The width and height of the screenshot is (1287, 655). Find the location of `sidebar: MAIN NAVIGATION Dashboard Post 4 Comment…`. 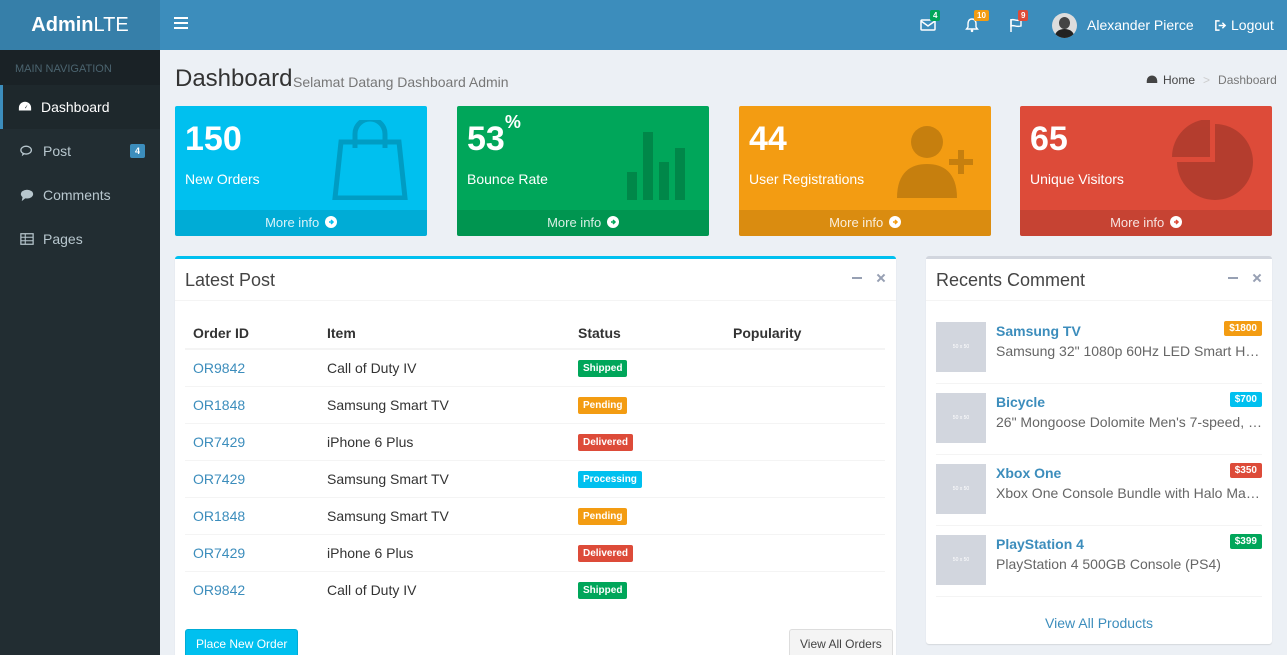

sidebar: MAIN NAVIGATION Dashboard Post 4 Comment… is located at coordinates (80, 352).